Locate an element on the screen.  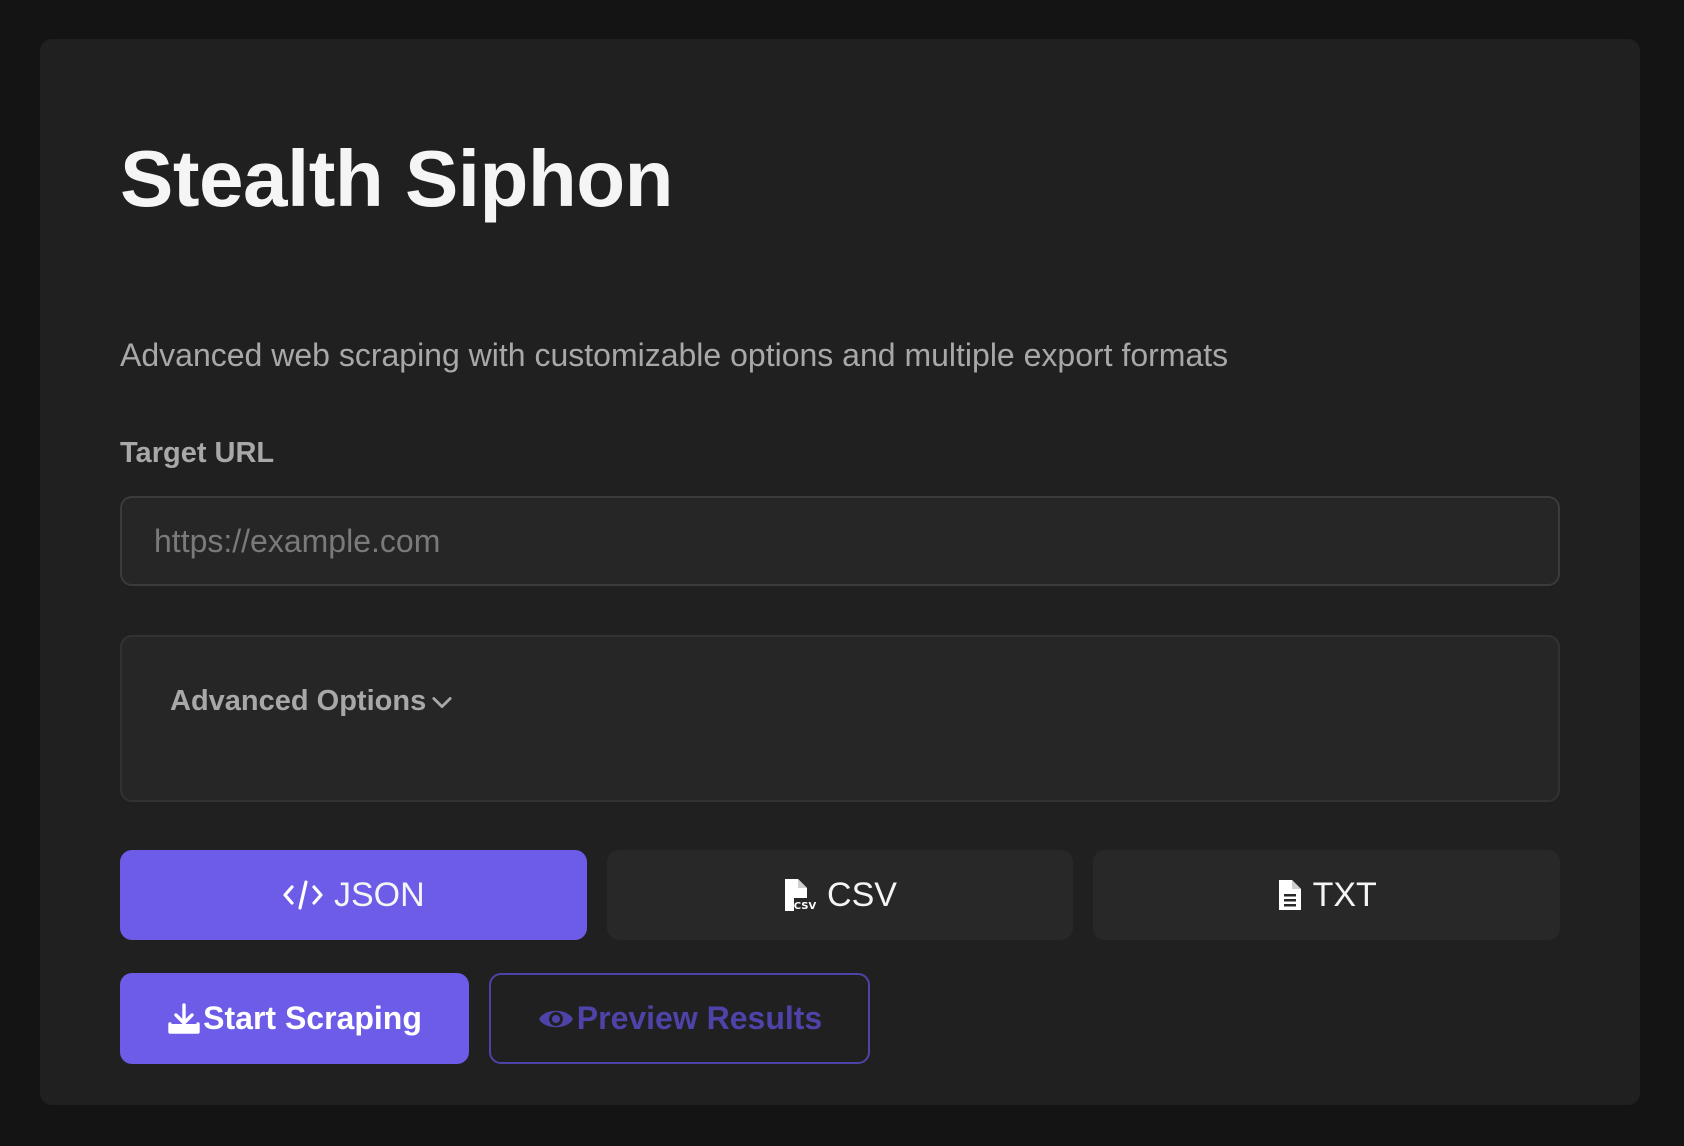
start-scraping-button: Start Scraping is located at coordinates (294, 1018).